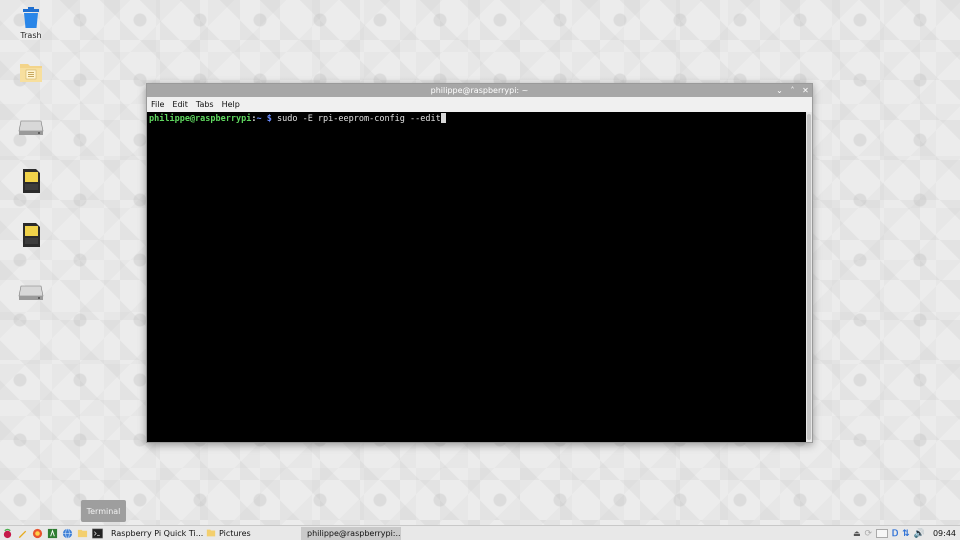  I want to click on window-controls: ⌄ ˄ ✕, so click(792, 90).